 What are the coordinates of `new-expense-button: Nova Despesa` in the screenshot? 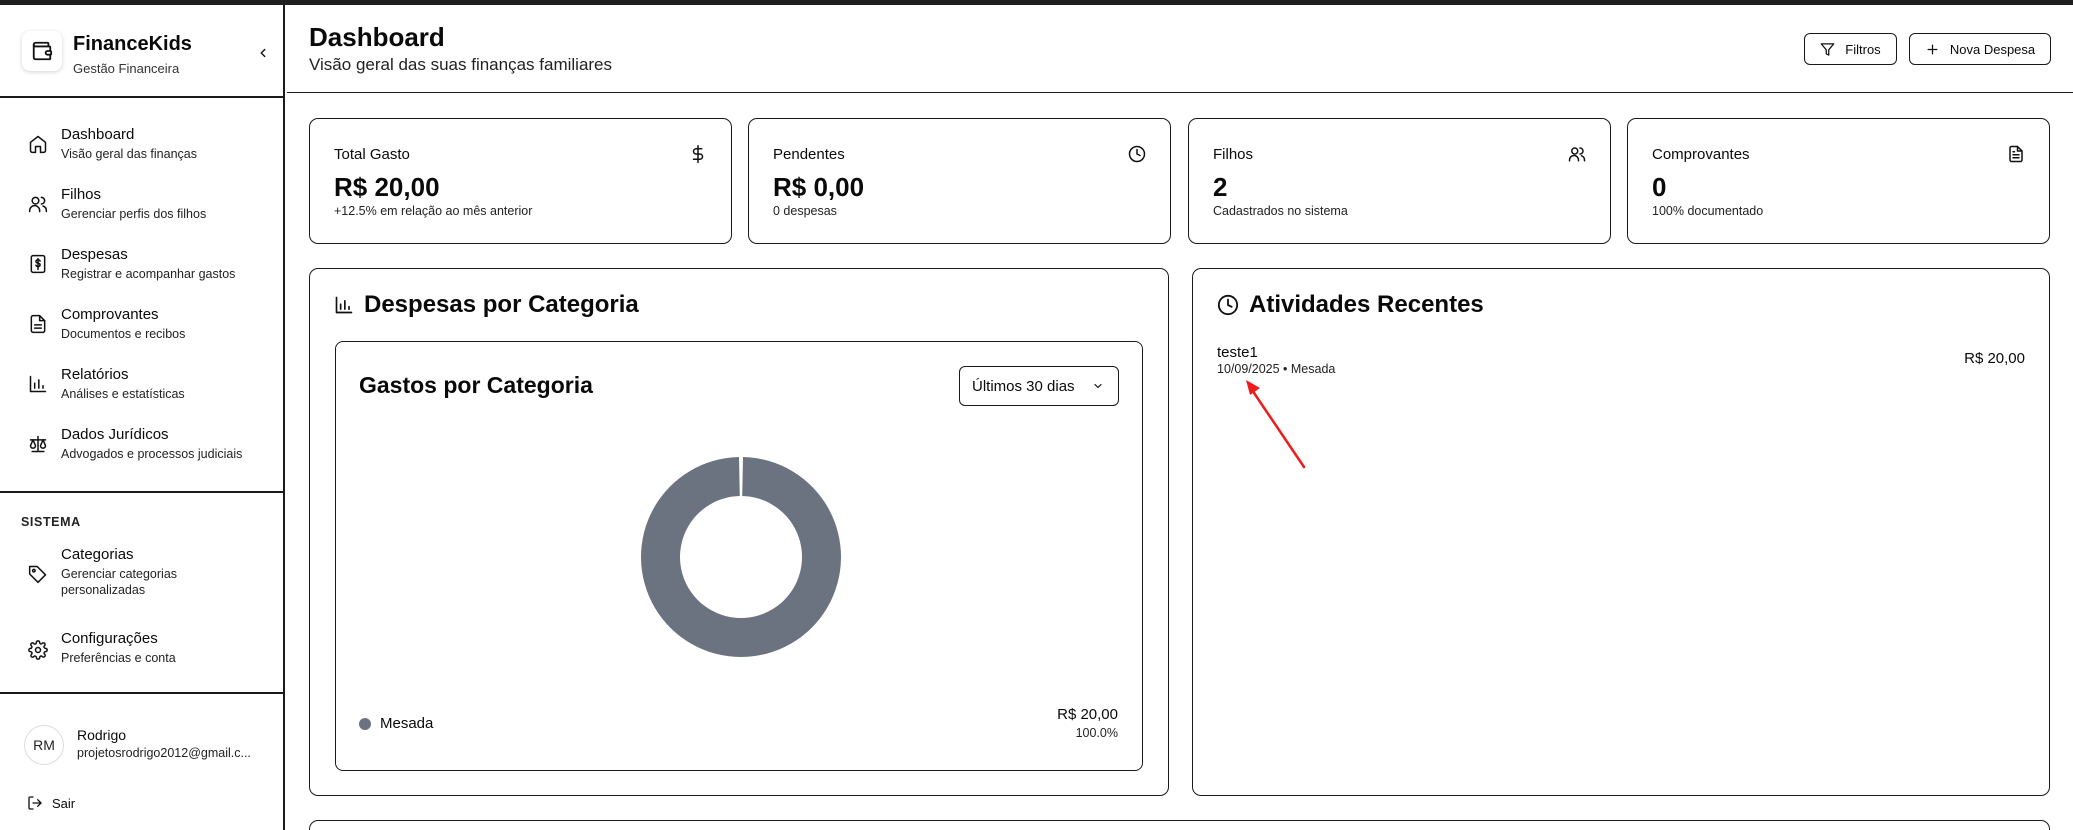 It's located at (1980, 49).